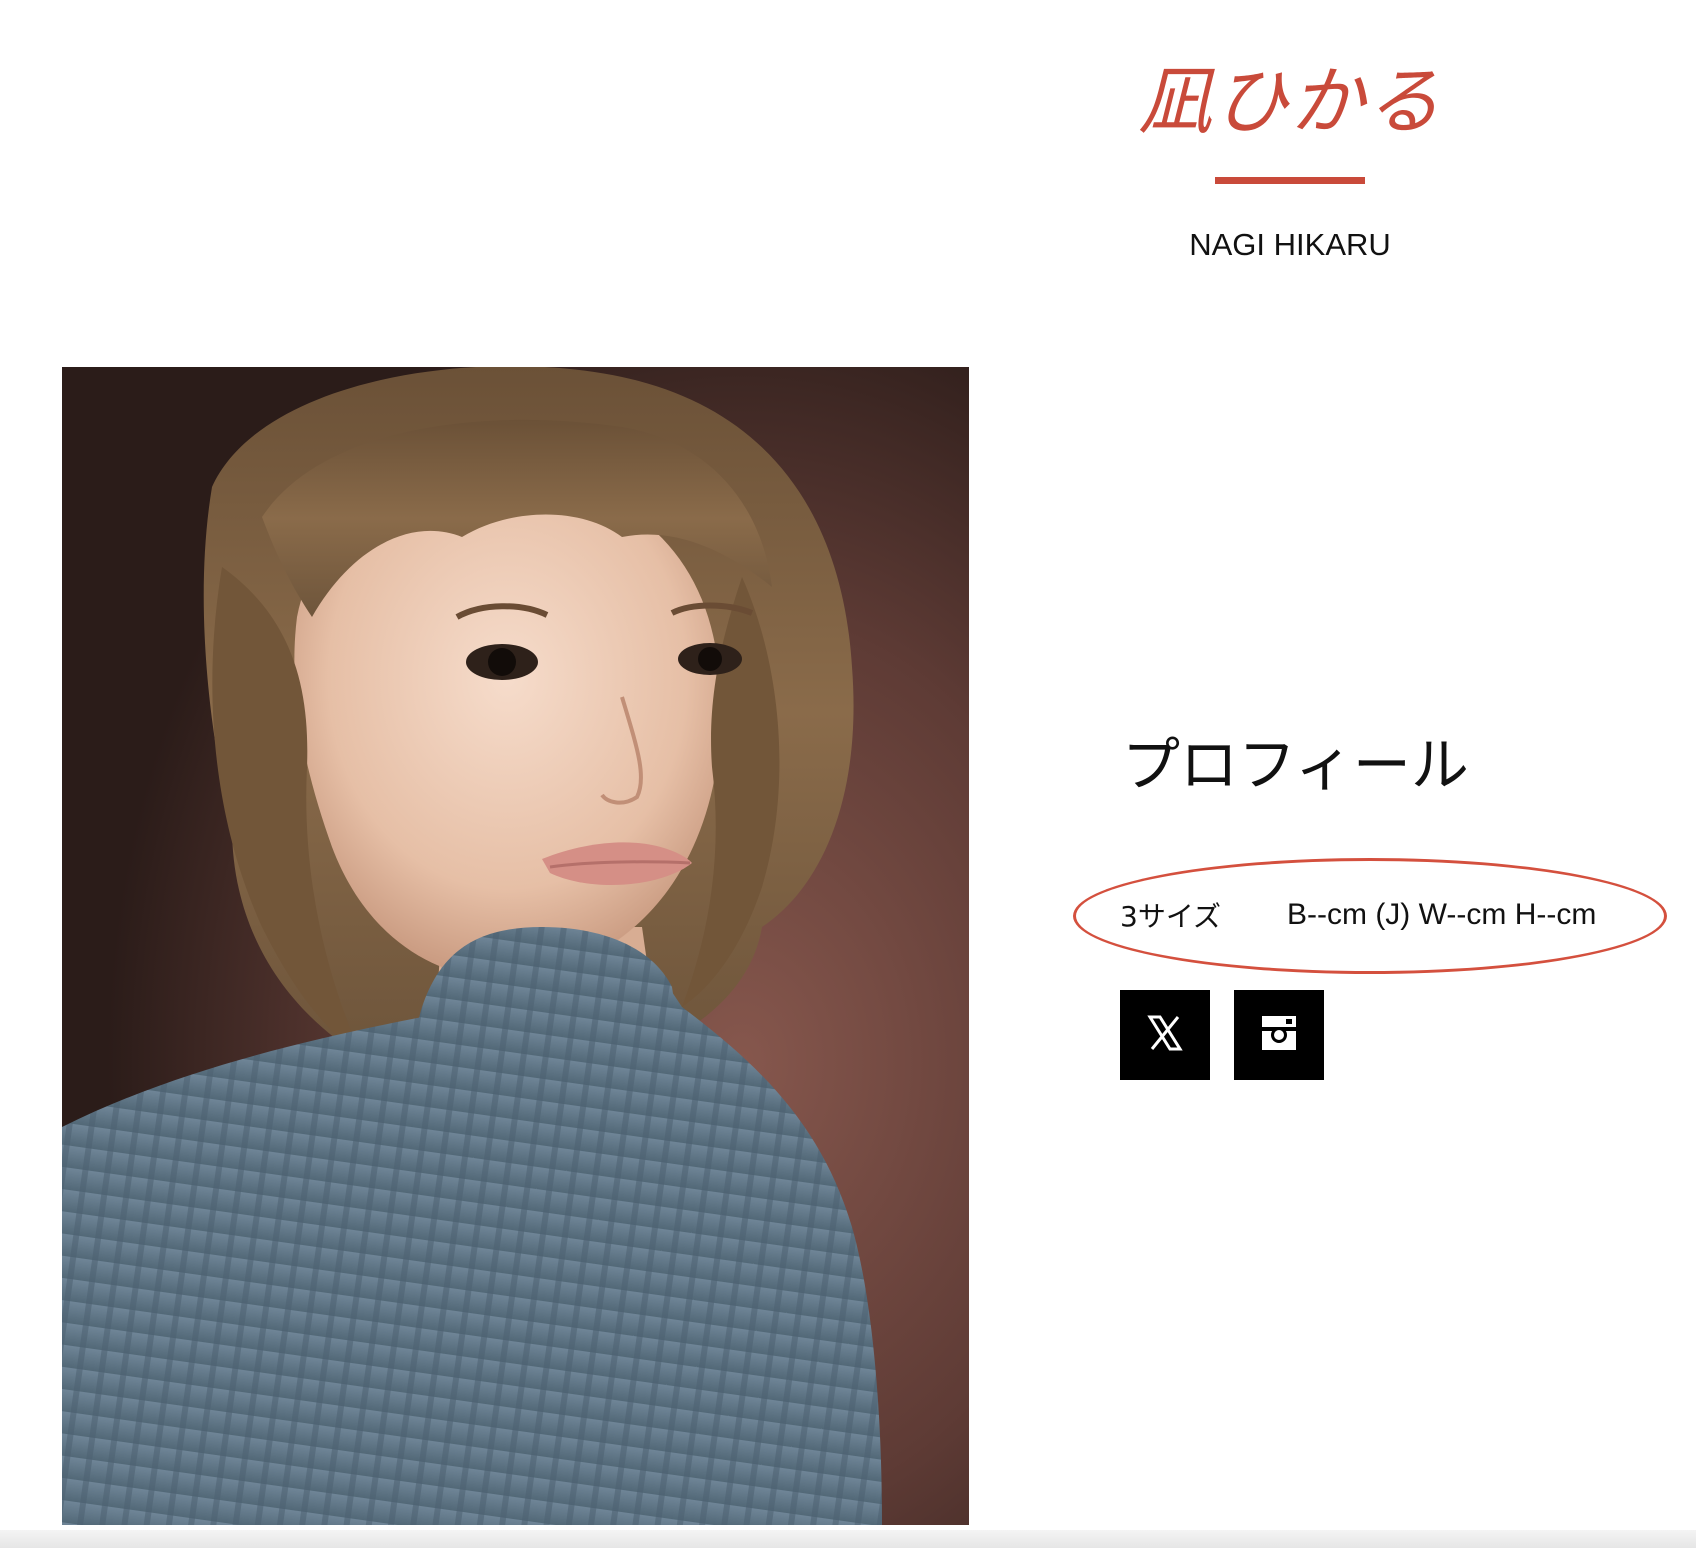  I want to click on instagram-icon, so click(1279, 1035).